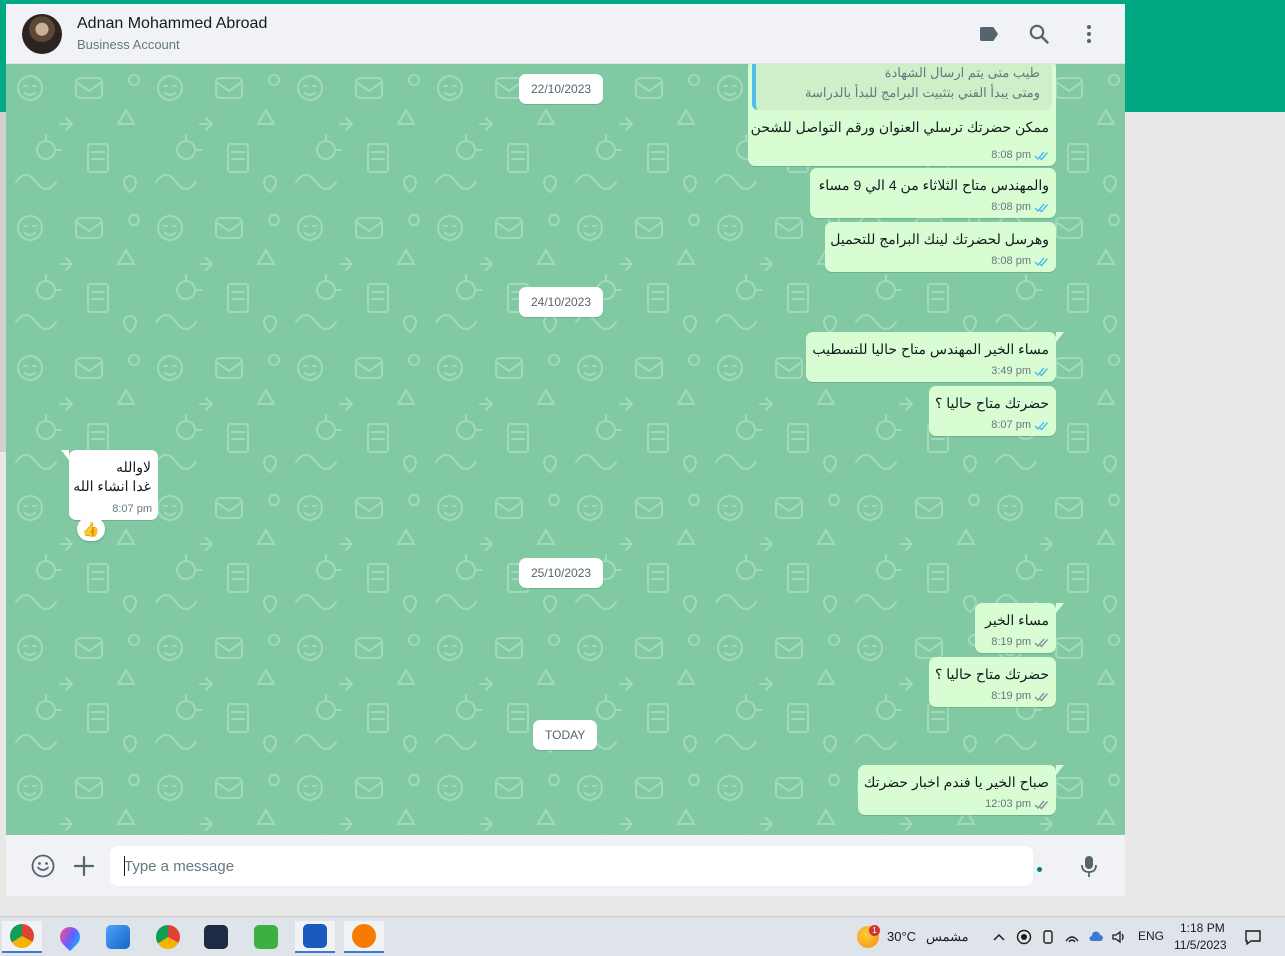  Describe the element at coordinates (565, 34) in the screenshot. I see `chat-header: Adnan Mohammed Abroad Business Account` at that location.